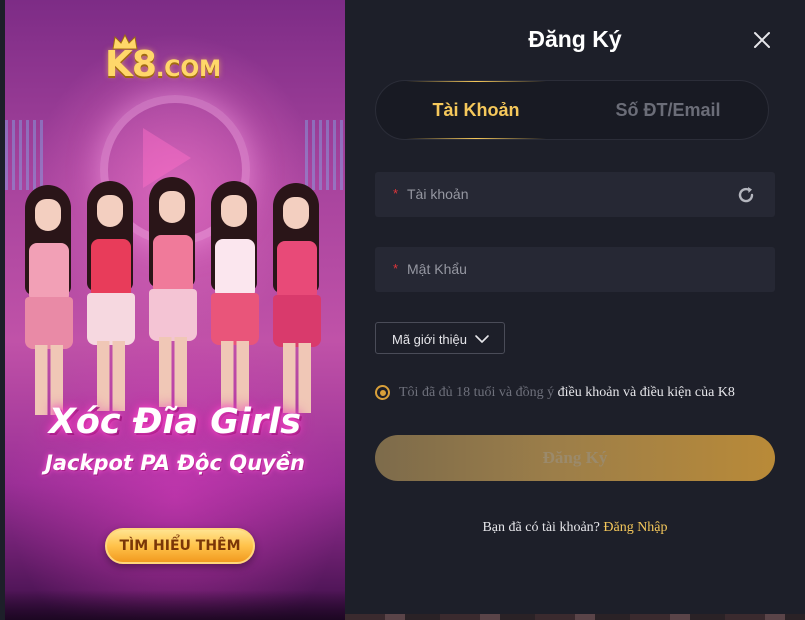 This screenshot has width=805, height=620. Describe the element at coordinates (543, 527) in the screenshot. I see `login-question: Bạn đã có tài khoản?` at that location.